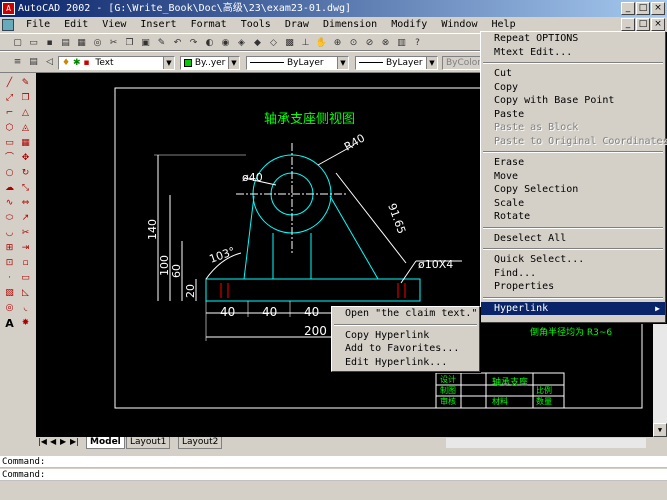 The height and width of the screenshot is (500, 667). What do you see at coordinates (17, 62) in the screenshot?
I see `layer-manager-icon: ≡` at bounding box center [17, 62].